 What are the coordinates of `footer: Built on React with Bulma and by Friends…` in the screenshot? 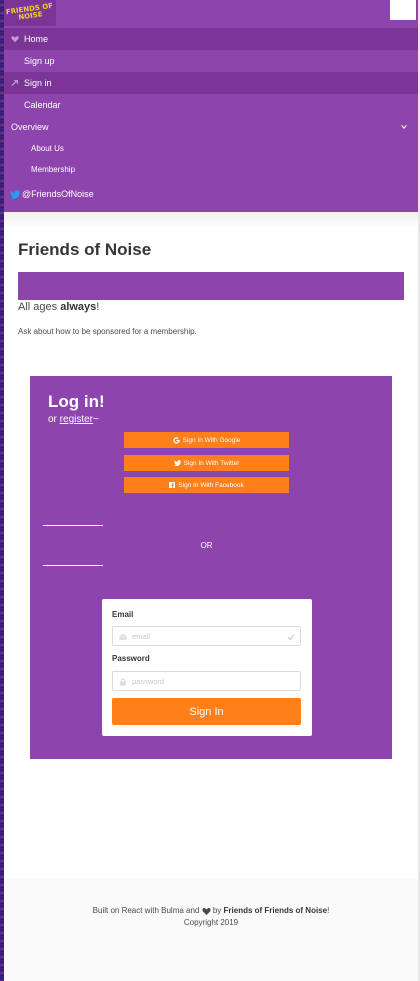 It's located at (211, 930).